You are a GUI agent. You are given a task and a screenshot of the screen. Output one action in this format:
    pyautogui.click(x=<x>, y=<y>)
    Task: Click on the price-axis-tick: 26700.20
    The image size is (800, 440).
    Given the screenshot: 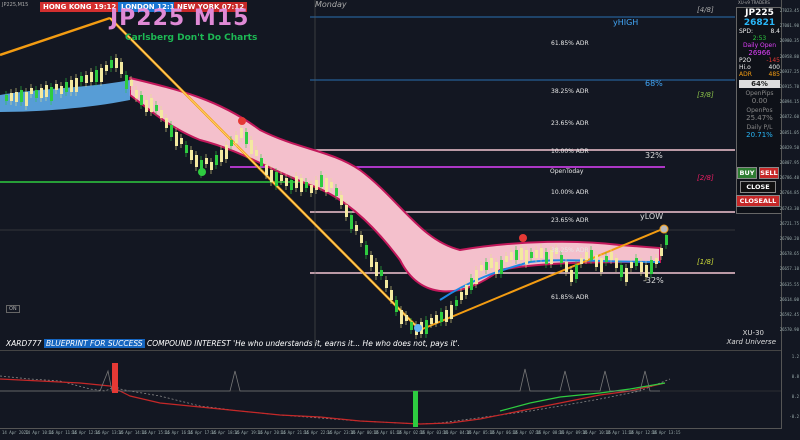 What is the action you would take?
    pyautogui.click(x=789, y=238)
    